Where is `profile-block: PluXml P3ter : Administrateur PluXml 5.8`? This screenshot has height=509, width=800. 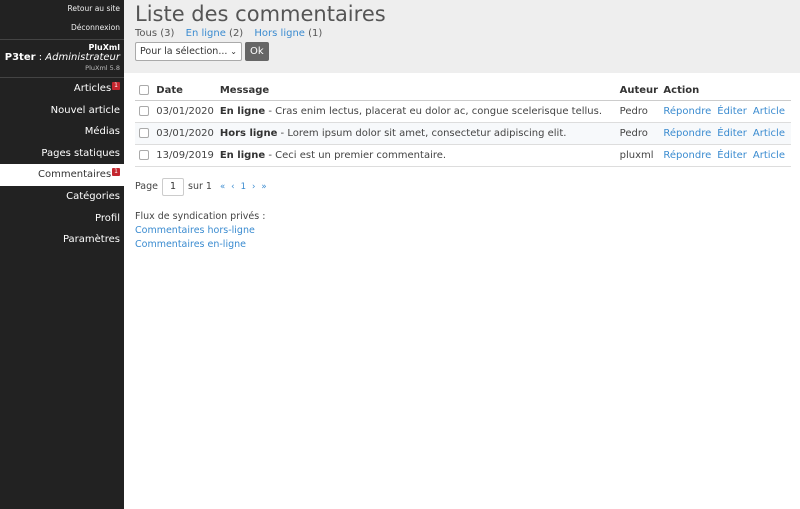 profile-block: PluXml P3ter : Administrateur PluXml 5.8 is located at coordinates (62, 58).